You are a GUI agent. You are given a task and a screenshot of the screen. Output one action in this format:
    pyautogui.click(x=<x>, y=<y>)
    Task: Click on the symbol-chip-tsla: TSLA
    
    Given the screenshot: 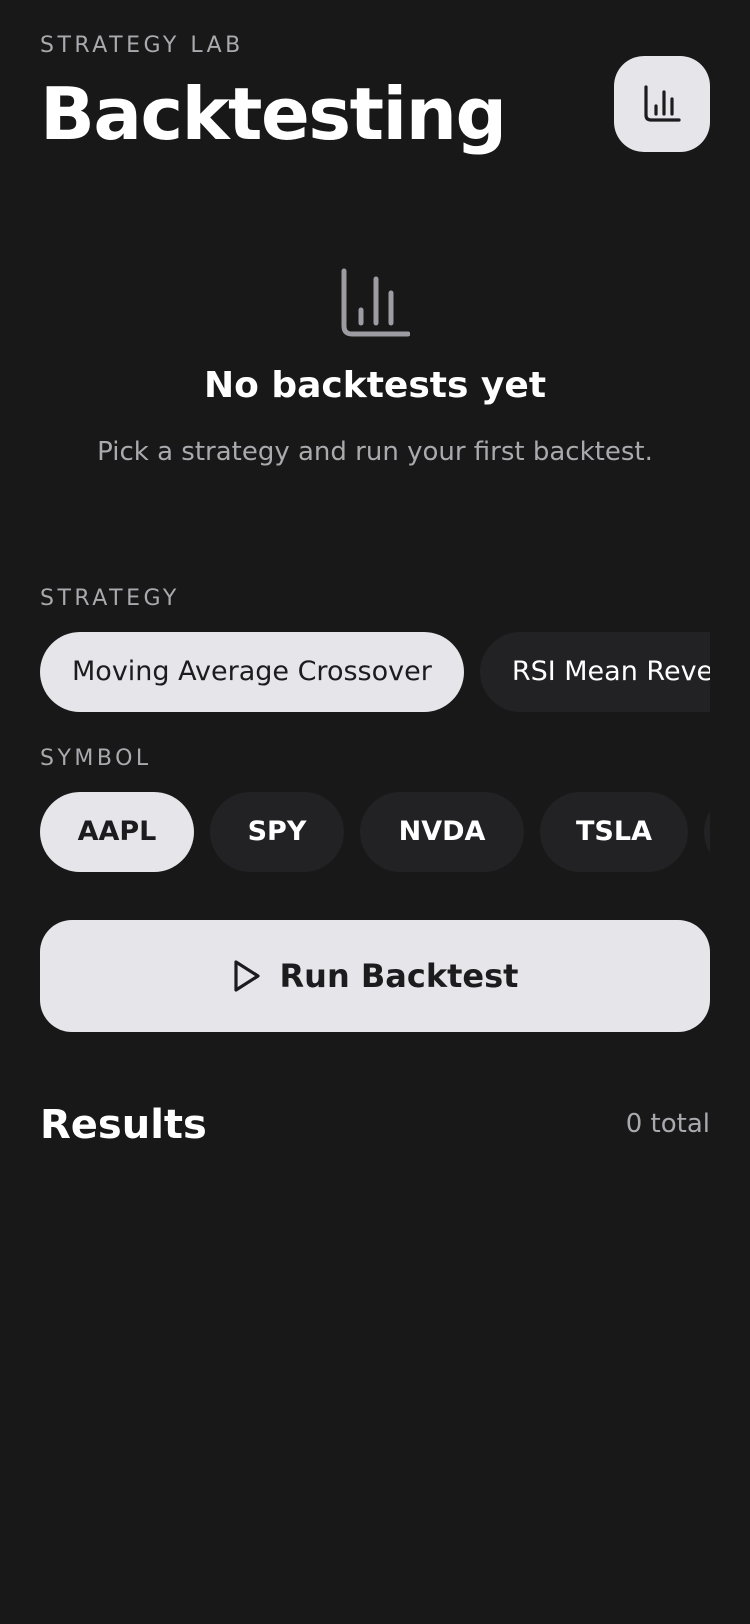 What is the action you would take?
    pyautogui.click(x=614, y=832)
    